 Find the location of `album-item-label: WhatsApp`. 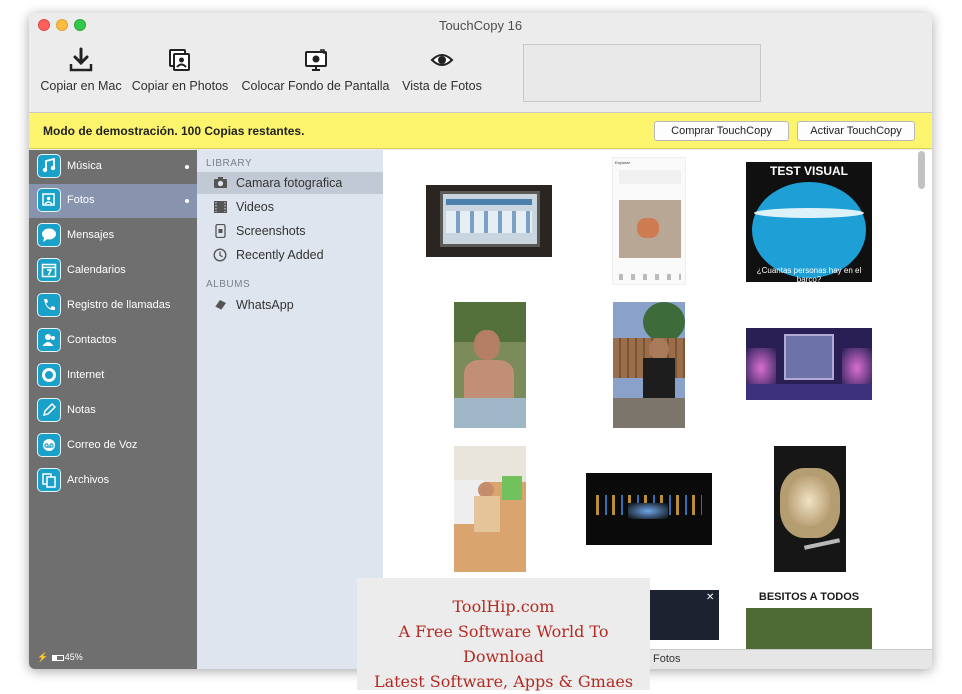

album-item-label: WhatsApp is located at coordinates (265, 305).